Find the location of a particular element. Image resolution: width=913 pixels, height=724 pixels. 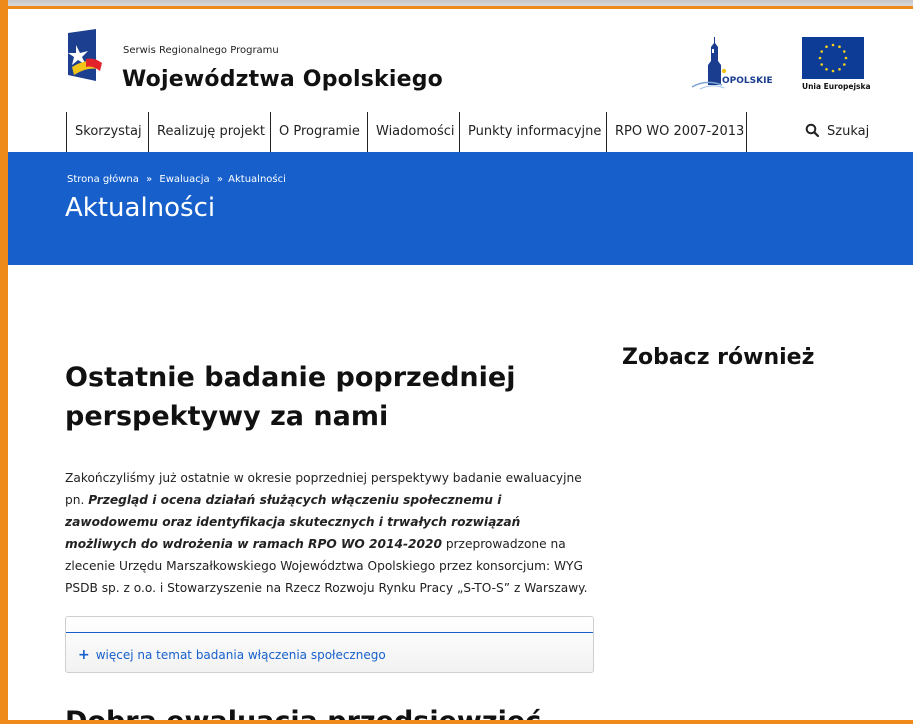

nav-divider is located at coordinates (746, 132).